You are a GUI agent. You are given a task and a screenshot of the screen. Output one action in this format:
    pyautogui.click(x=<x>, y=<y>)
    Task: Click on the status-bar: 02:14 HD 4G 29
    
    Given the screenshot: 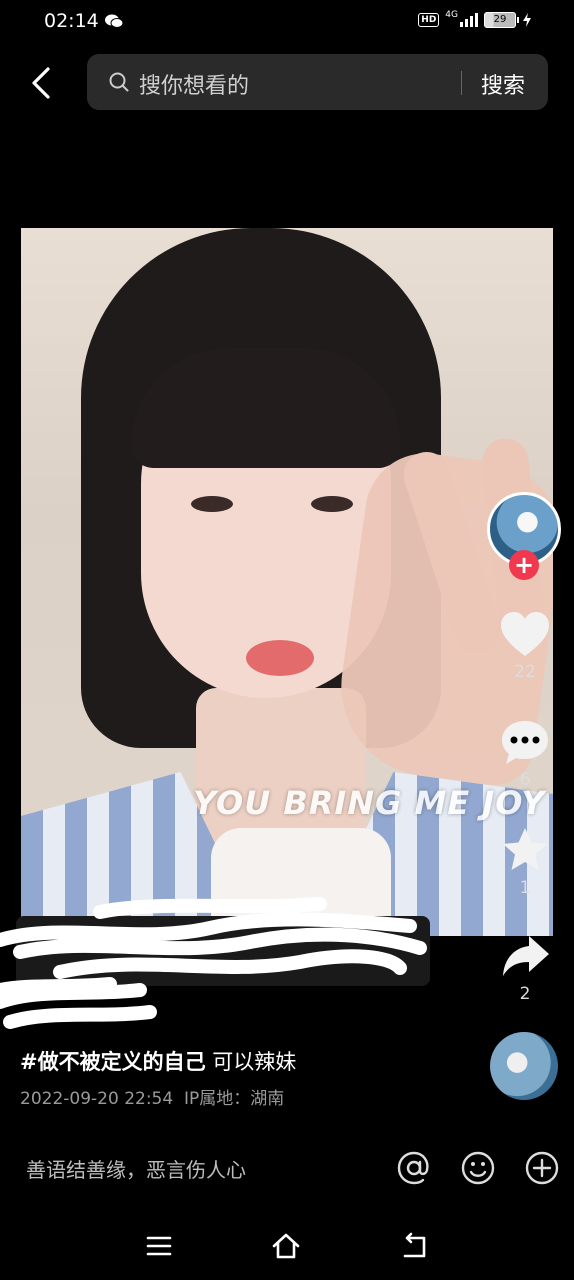 What is the action you would take?
    pyautogui.click(x=287, y=22)
    